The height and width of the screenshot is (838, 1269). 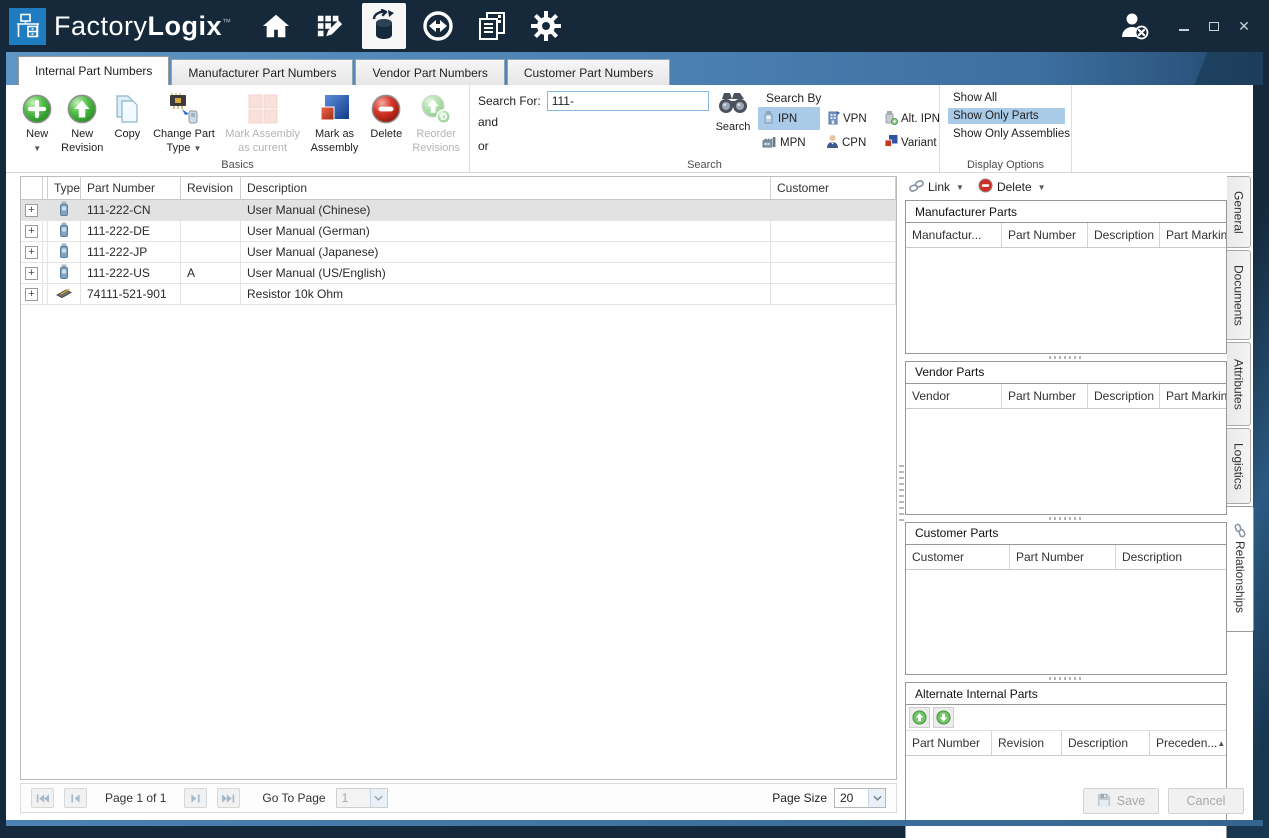 What do you see at coordinates (229, 798) in the screenshot?
I see `last-page-button` at bounding box center [229, 798].